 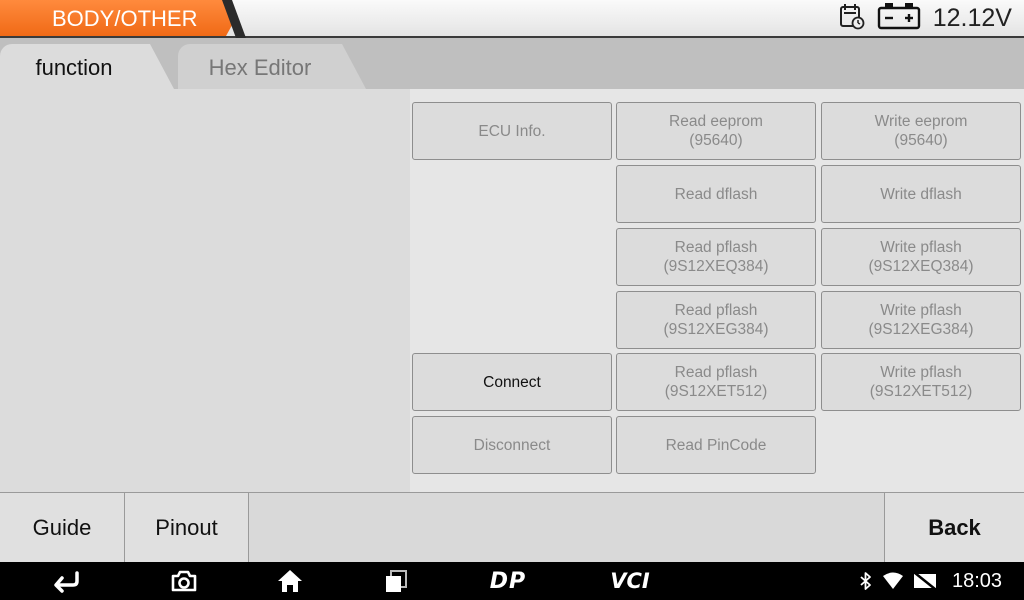 I want to click on ecu-info-label: ECU Info., so click(x=512, y=131).